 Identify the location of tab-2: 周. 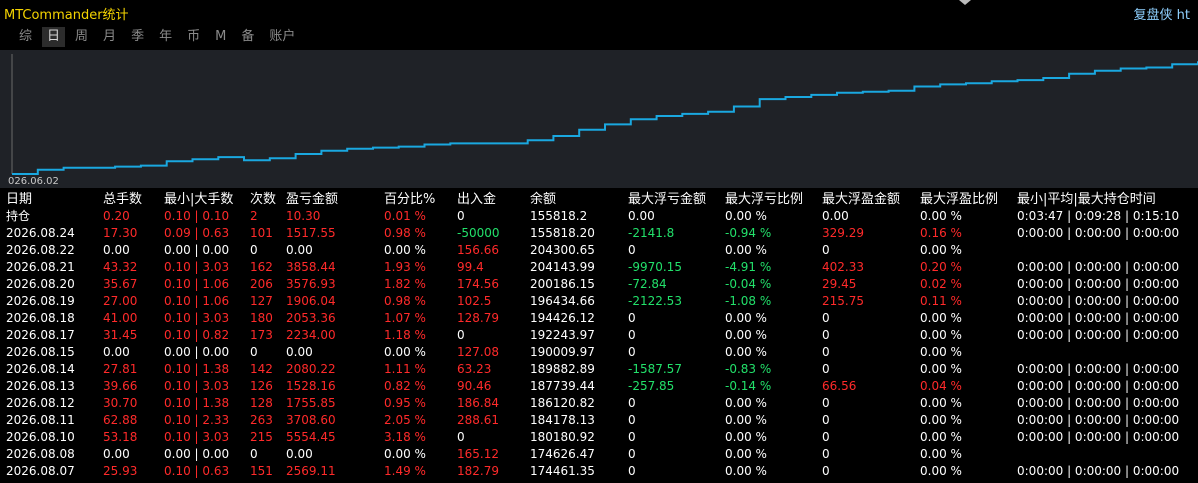
(81, 37).